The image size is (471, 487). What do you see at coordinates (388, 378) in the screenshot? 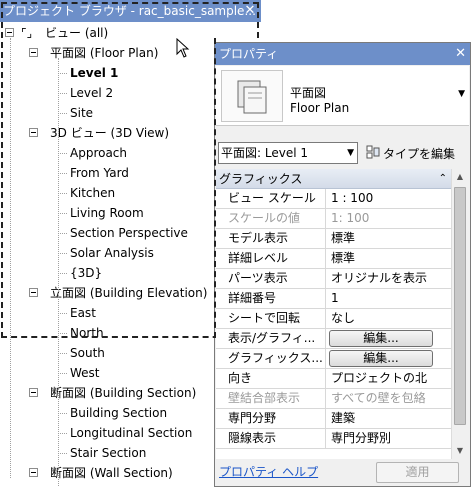
I see `property-value: プロジェクトの北` at bounding box center [388, 378].